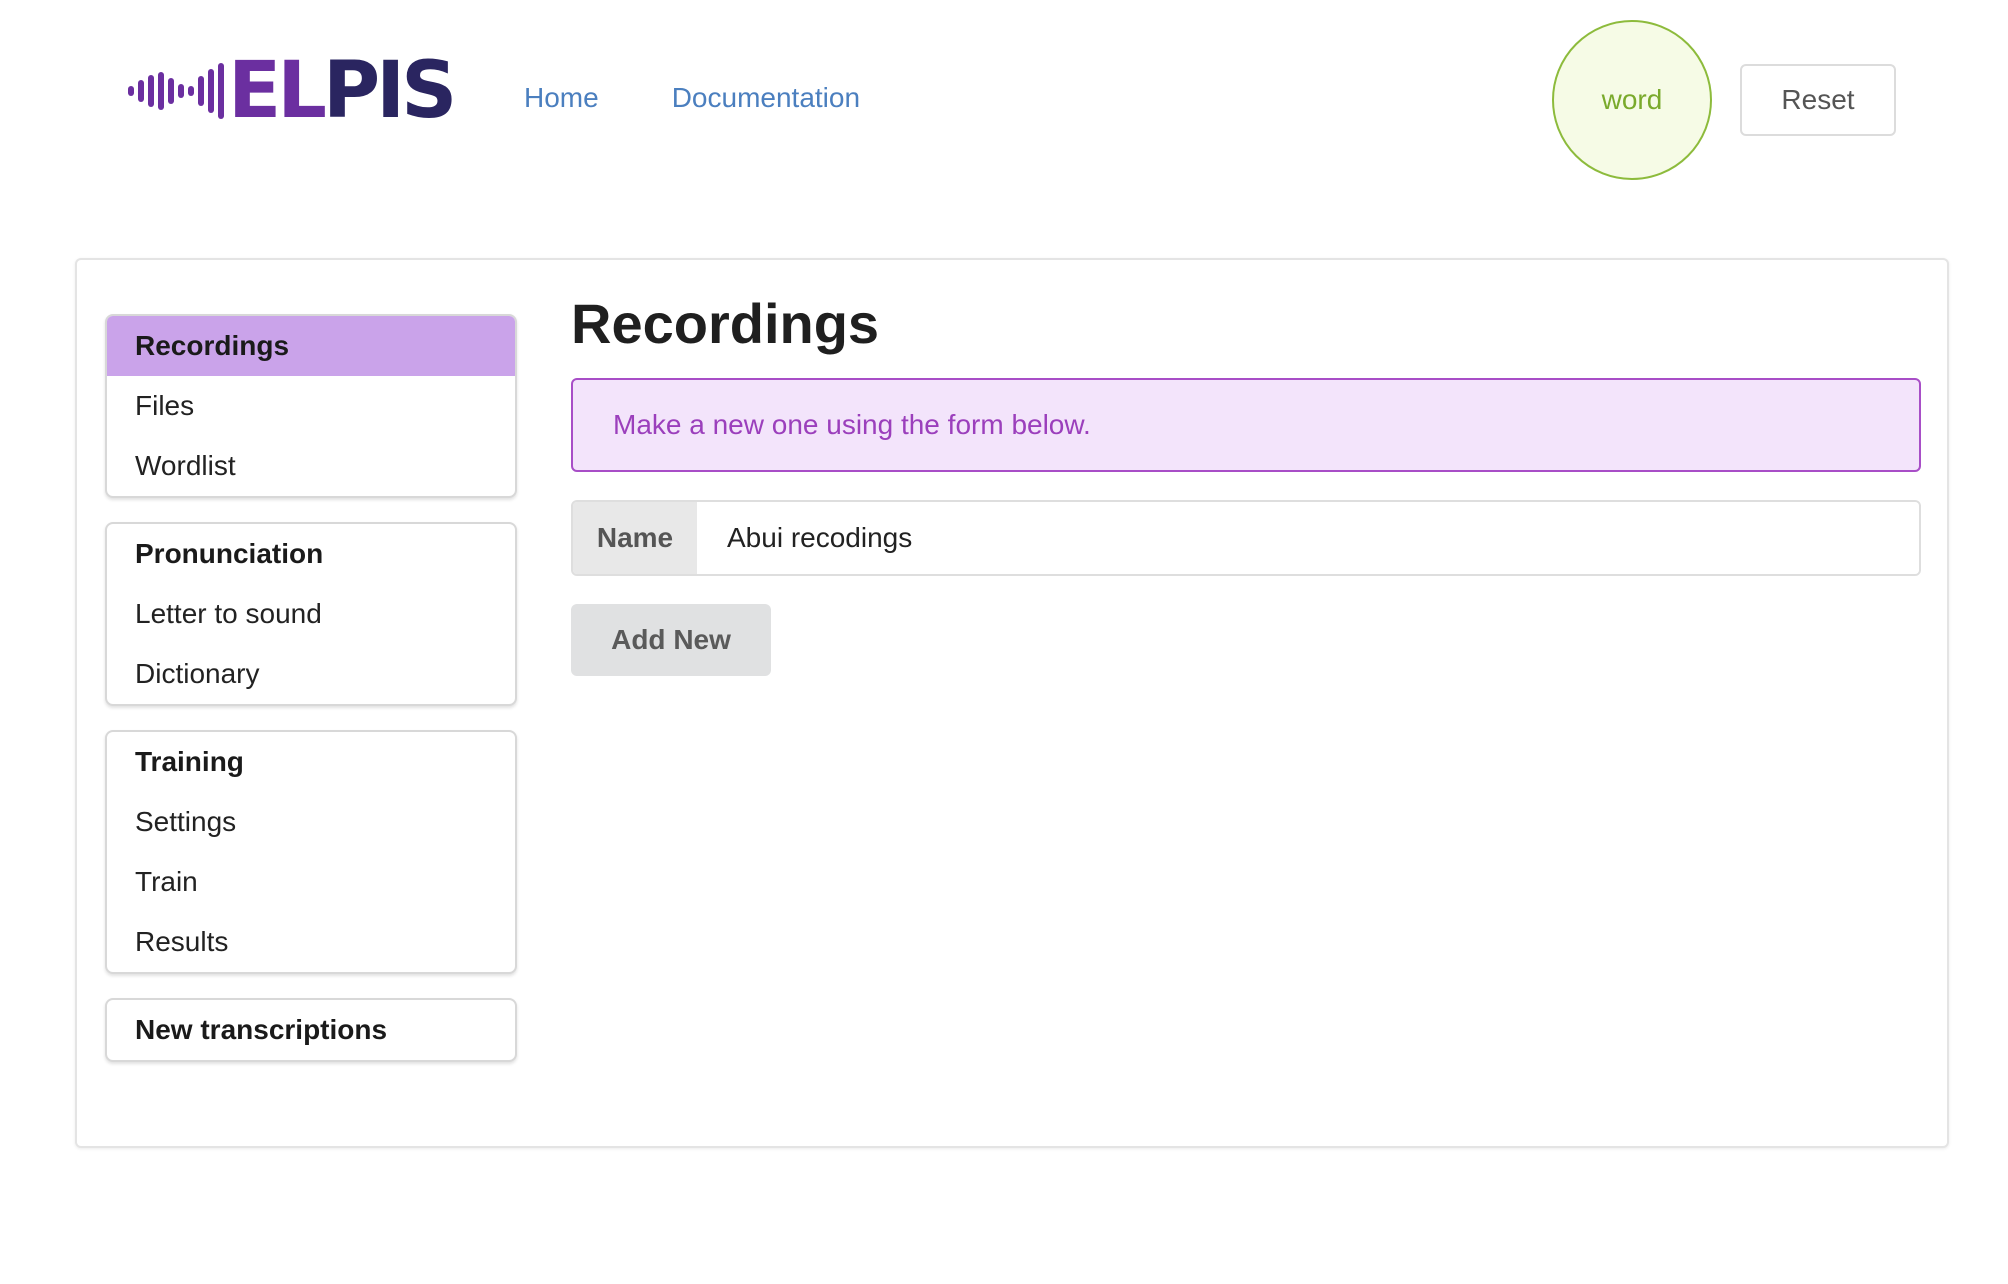 This screenshot has height=1284, width=2008. I want to click on sidebar-group-new-transcriptions: New transcriptions, so click(311, 1030).